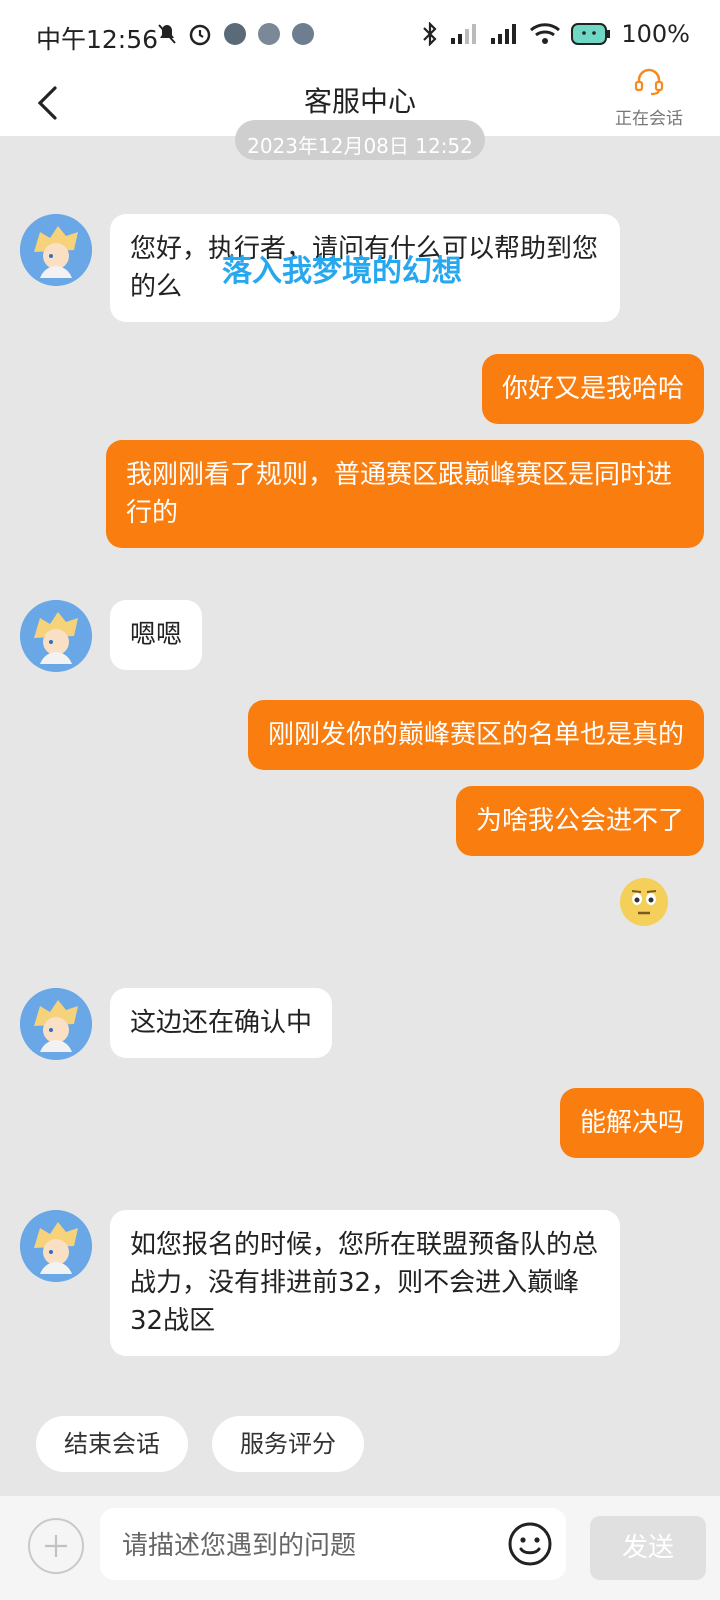 This screenshot has width=720, height=1600. What do you see at coordinates (648, 1548) in the screenshot?
I see `send-button: 发送` at bounding box center [648, 1548].